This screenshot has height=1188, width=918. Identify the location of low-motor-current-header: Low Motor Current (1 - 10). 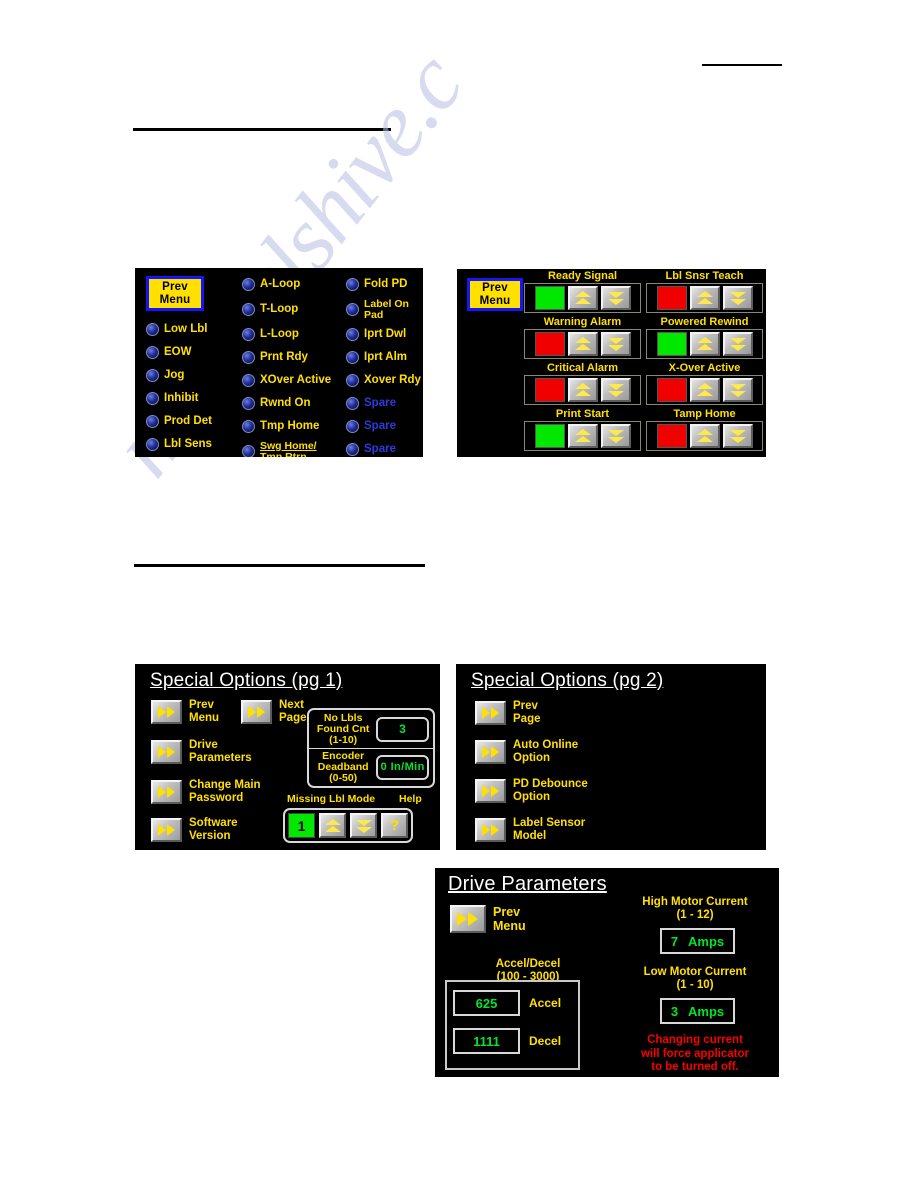
(695, 979).